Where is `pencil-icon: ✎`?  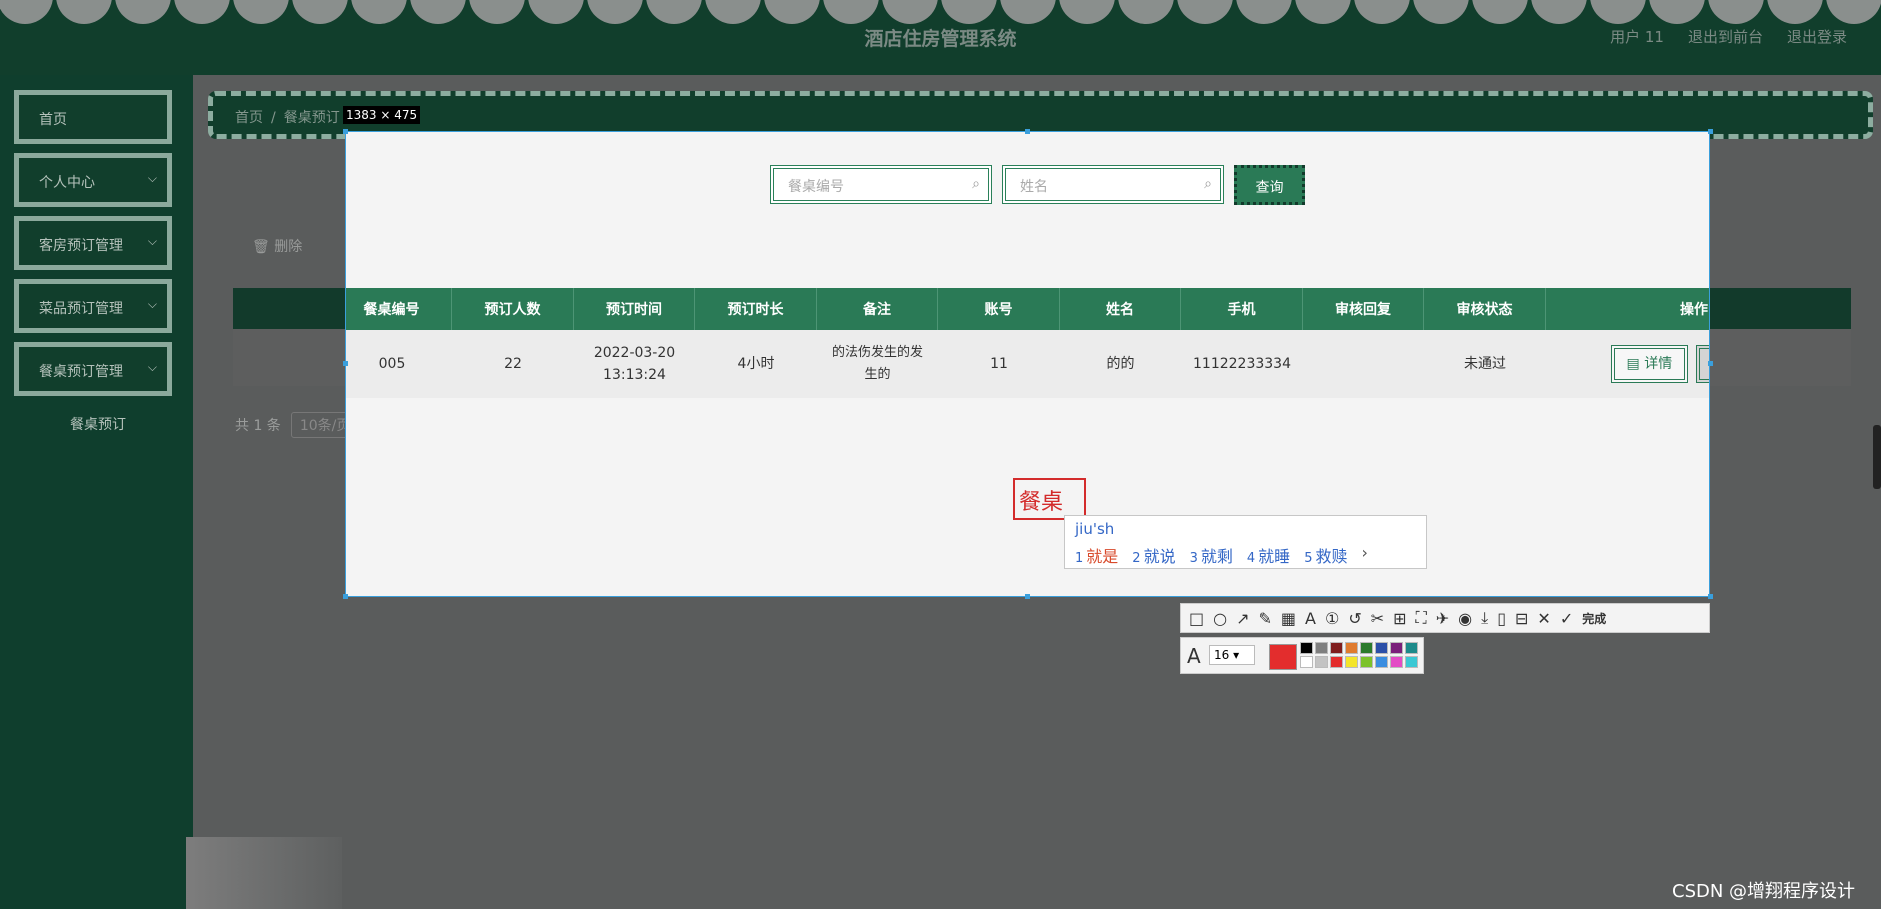 pencil-icon: ✎ is located at coordinates (1265, 618).